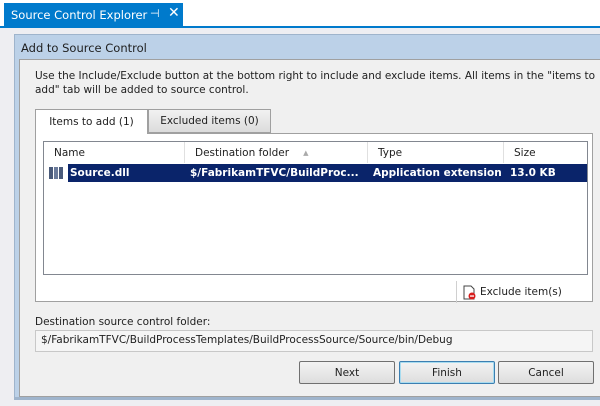 Image resolution: width=600 pixels, height=406 pixels. What do you see at coordinates (84, 48) in the screenshot?
I see `dialog-title: Add to Source Control` at bounding box center [84, 48].